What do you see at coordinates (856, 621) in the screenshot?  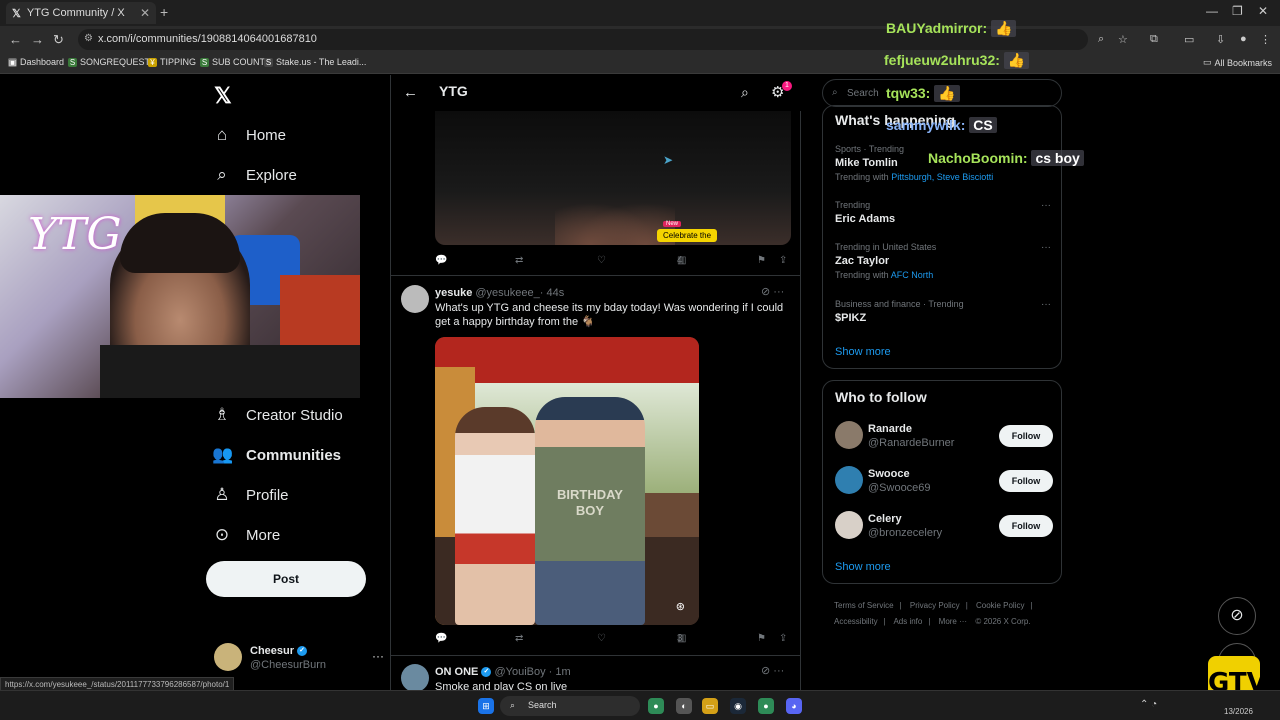 I see `footer-link: Accessibility` at bounding box center [856, 621].